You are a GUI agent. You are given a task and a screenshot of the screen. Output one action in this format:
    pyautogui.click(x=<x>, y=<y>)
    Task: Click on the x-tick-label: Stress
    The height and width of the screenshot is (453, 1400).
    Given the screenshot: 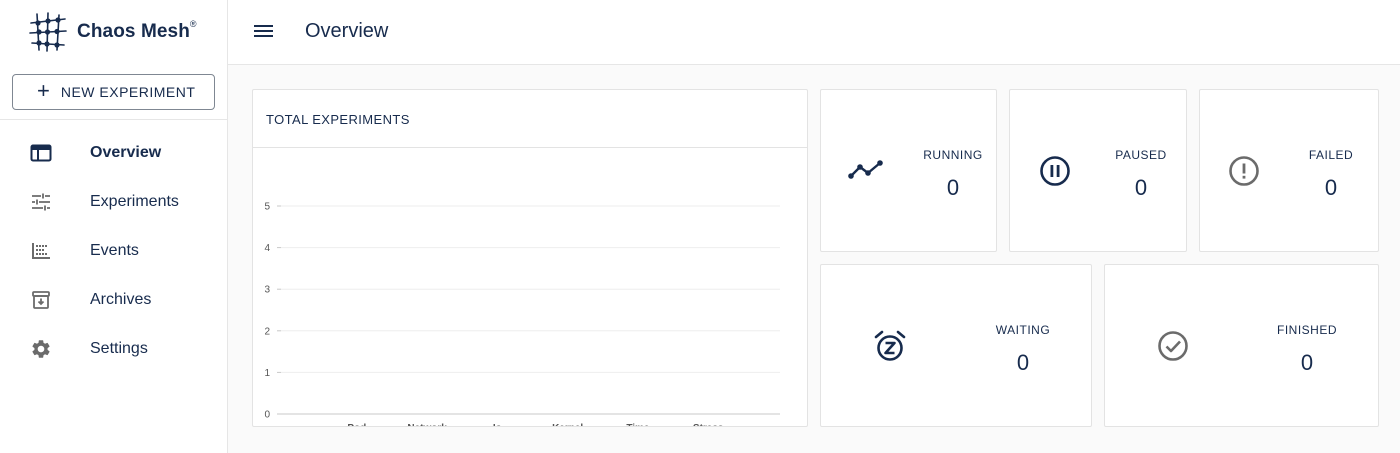 What is the action you would take?
    pyautogui.click(x=708, y=424)
    